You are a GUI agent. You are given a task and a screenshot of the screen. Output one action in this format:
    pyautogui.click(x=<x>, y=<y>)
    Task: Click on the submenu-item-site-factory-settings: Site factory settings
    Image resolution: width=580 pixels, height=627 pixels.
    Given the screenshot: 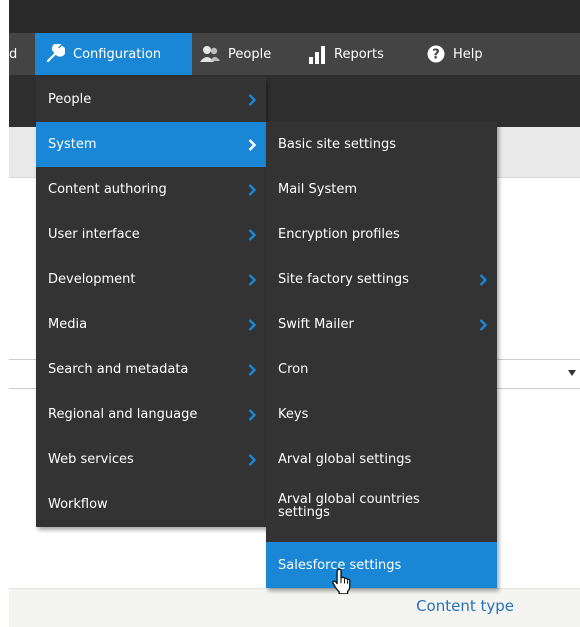 What is the action you would take?
    pyautogui.click(x=381, y=279)
    